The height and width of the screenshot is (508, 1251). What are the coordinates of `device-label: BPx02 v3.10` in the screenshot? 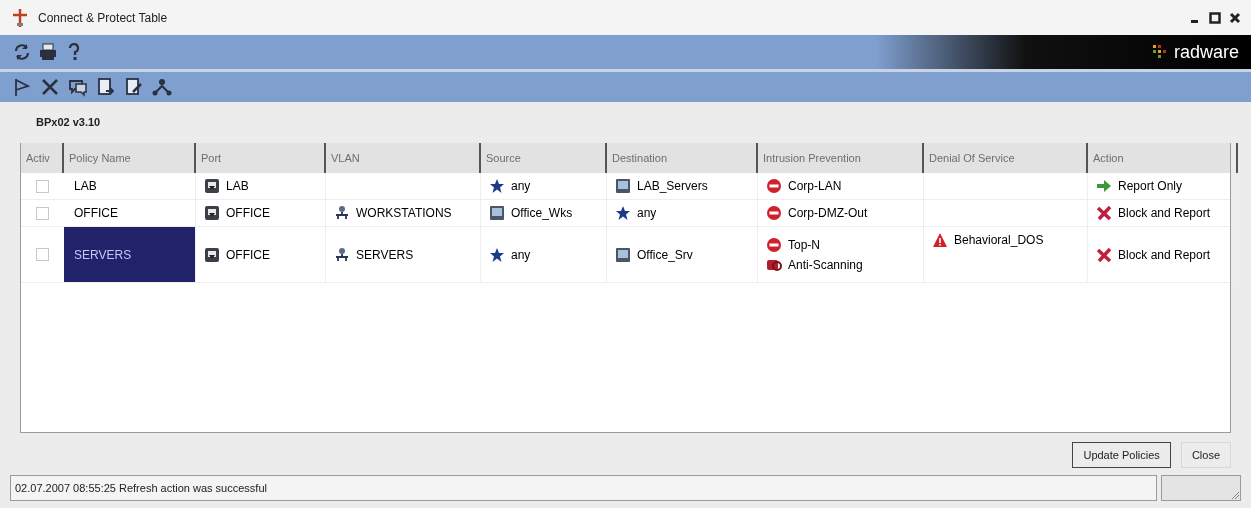 It's located at (68, 123).